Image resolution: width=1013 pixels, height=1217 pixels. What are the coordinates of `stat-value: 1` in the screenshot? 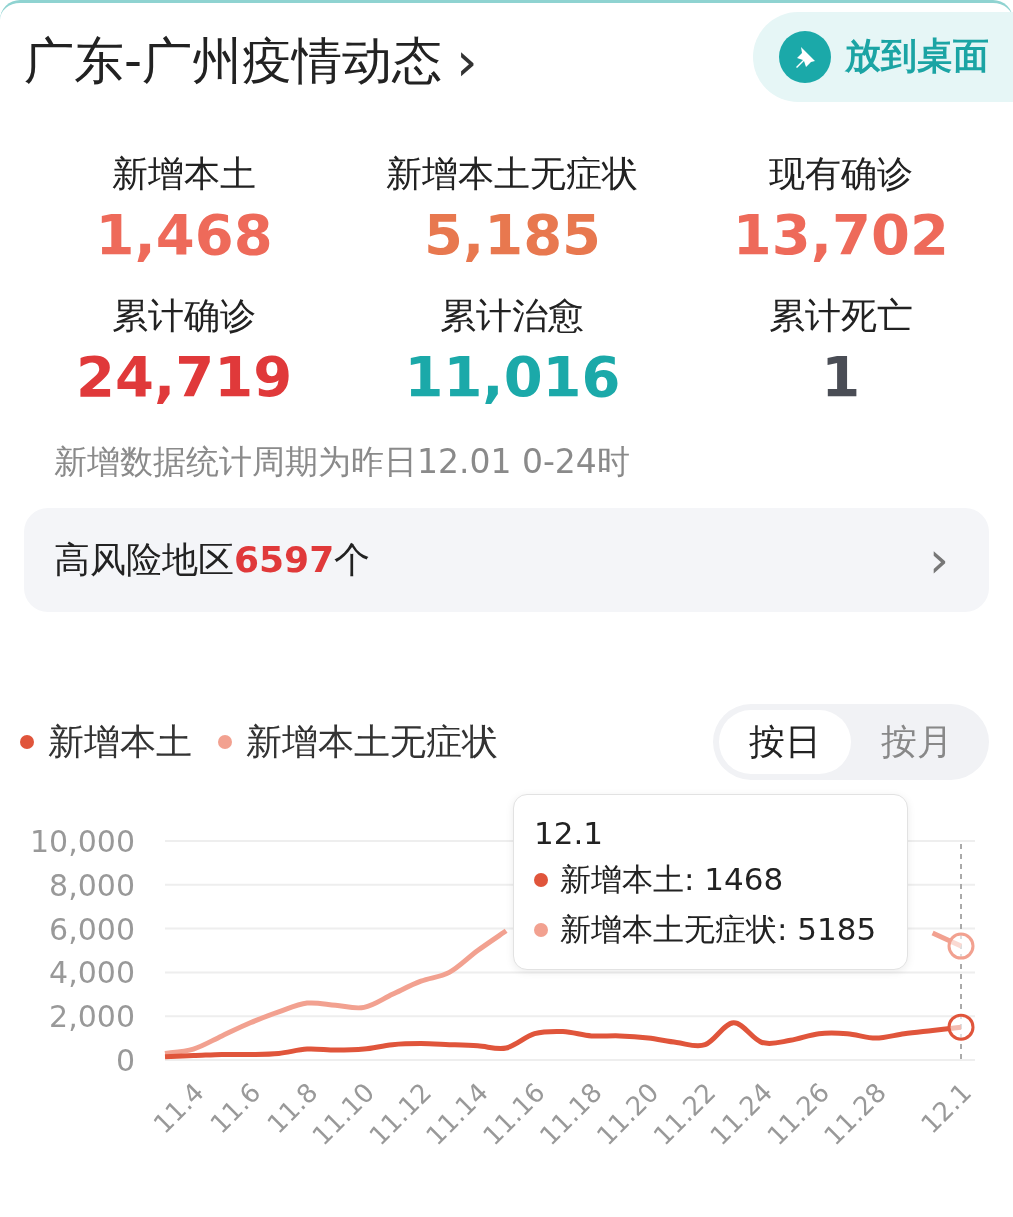 It's located at (841, 377).